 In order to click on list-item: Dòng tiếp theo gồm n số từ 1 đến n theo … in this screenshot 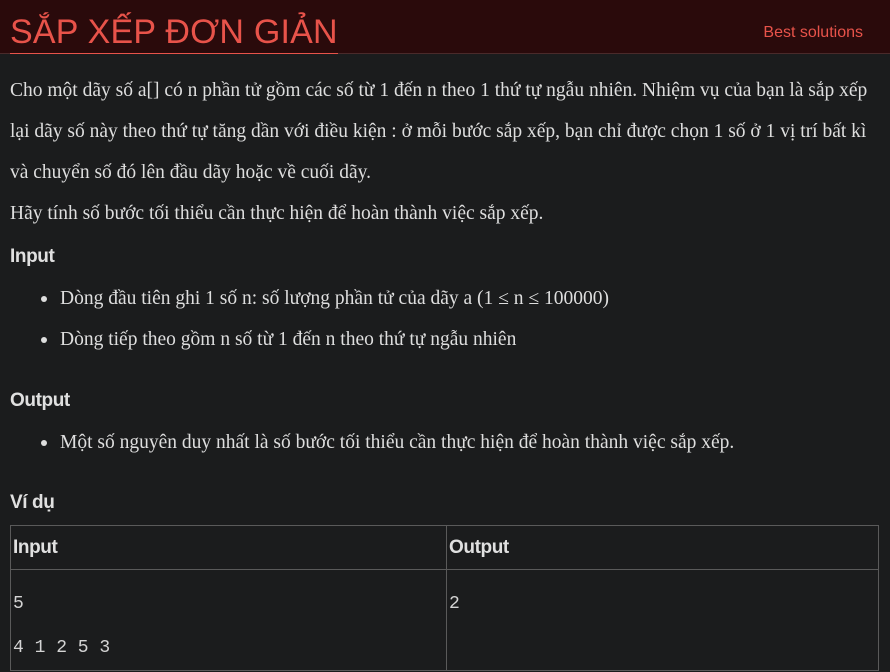, I will do `click(309, 339)`.